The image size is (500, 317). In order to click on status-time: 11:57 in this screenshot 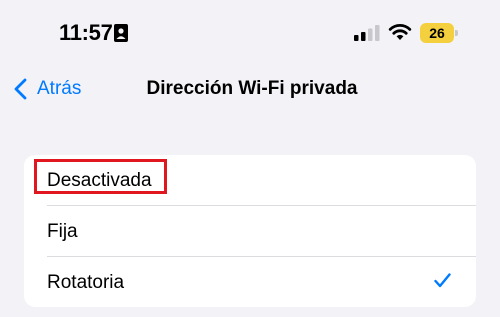, I will do `click(86, 32)`.